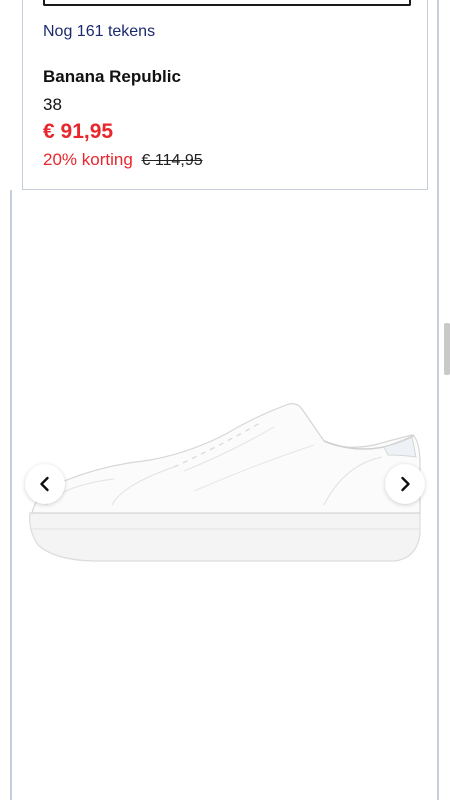  I want to click on original-price: € 114,95, so click(172, 160).